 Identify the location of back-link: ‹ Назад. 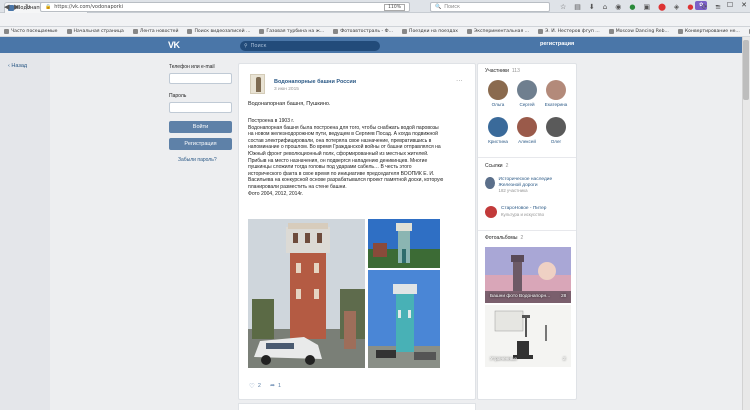
(17, 66).